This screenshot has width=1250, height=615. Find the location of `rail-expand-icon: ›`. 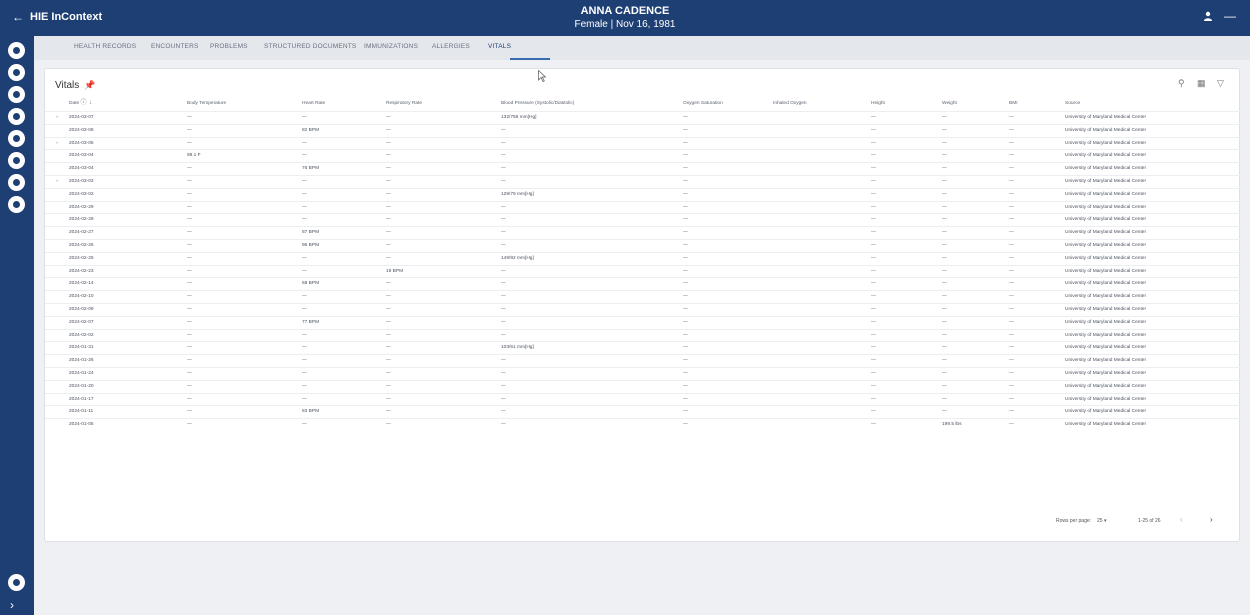

rail-expand-icon: › is located at coordinates (12, 605).